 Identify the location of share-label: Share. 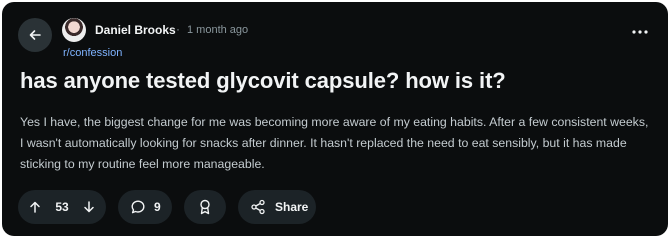
(292, 207).